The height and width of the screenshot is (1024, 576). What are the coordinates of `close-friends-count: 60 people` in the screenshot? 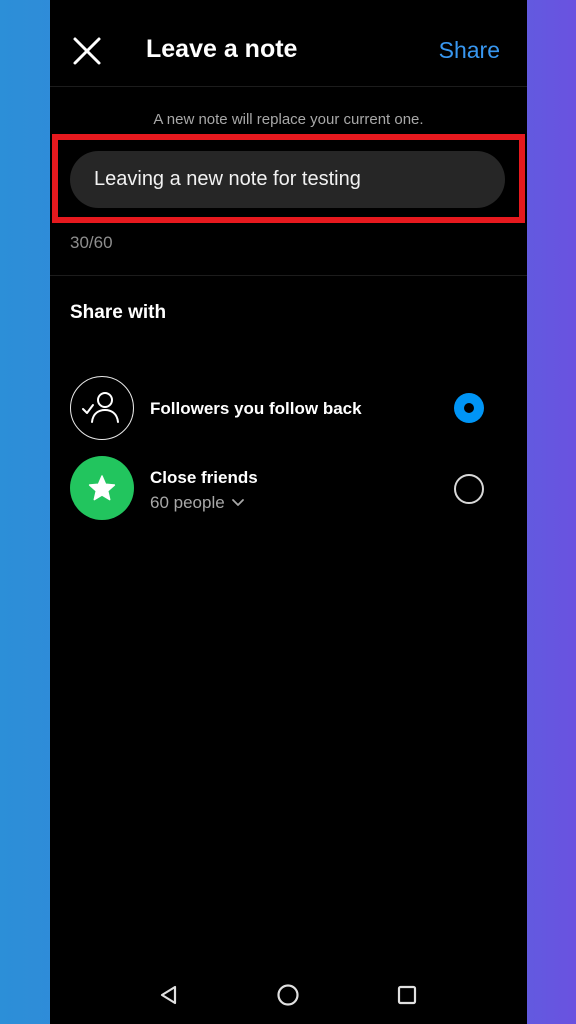 It's located at (197, 503).